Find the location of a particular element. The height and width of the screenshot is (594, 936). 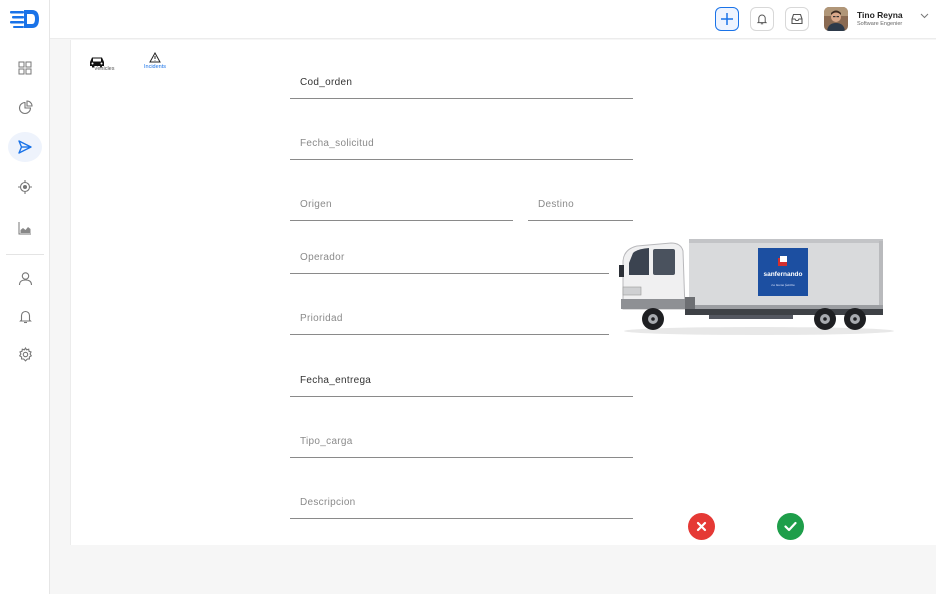

dashboard-icon is located at coordinates (25, 68).